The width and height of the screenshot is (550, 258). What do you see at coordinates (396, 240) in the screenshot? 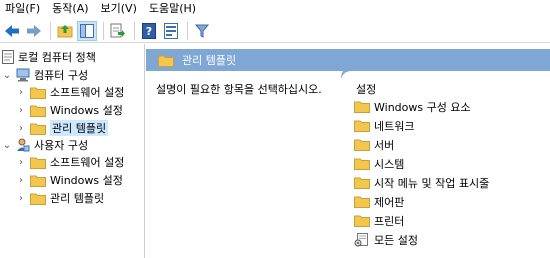
I see `list-item-label: 모든 설정` at bounding box center [396, 240].